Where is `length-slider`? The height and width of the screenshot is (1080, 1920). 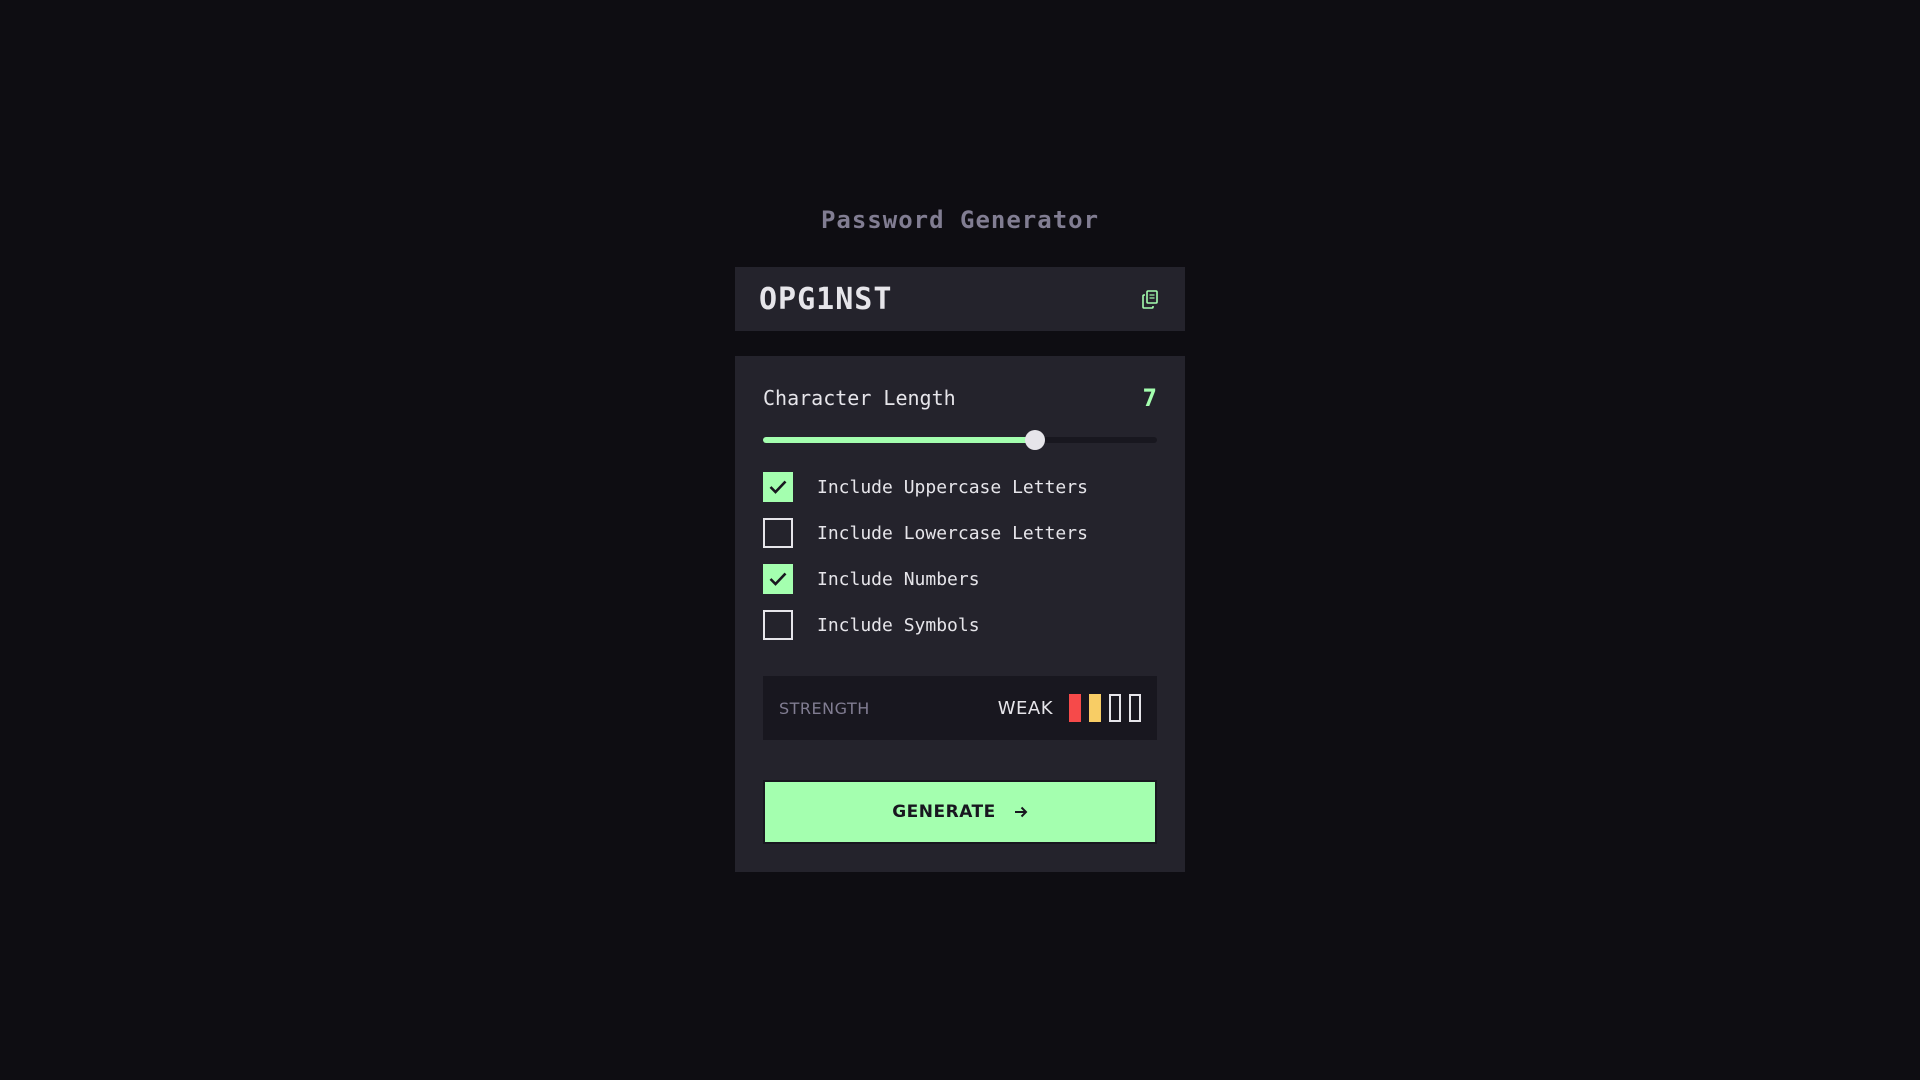
length-slider is located at coordinates (960, 440).